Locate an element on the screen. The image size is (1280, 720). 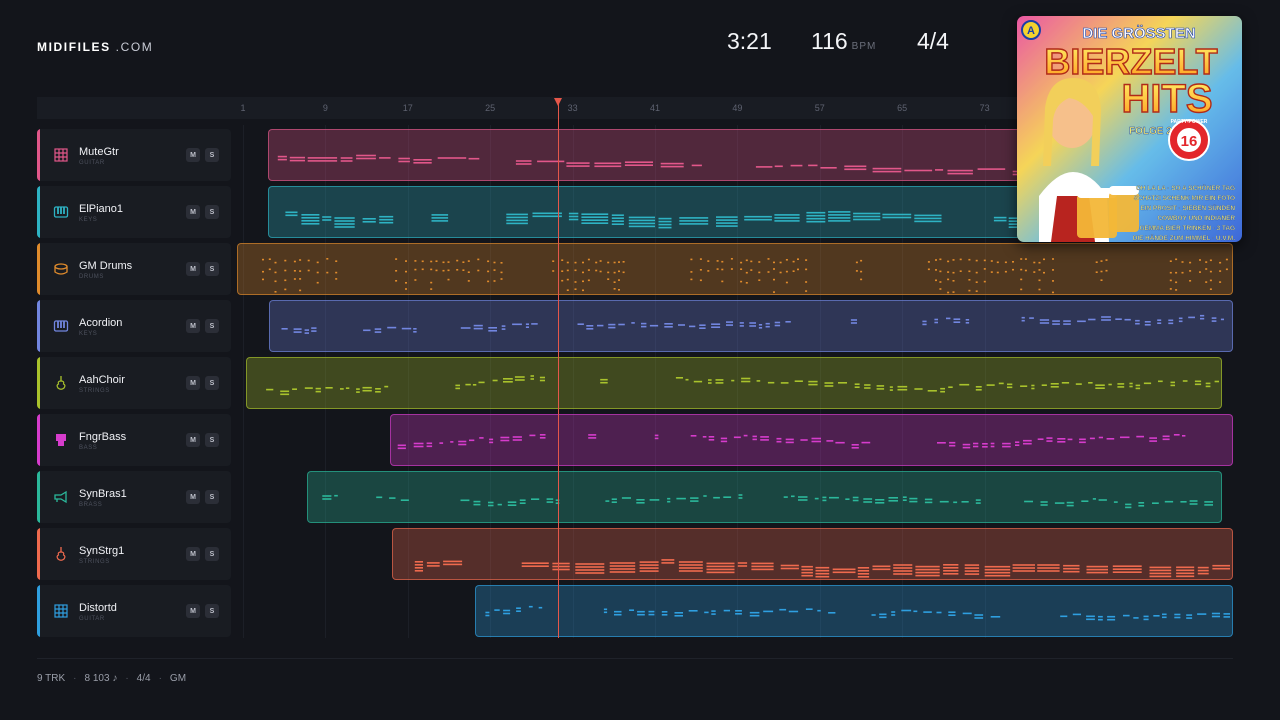
cover-title-line2: BIERZELT is located at coordinates (1130, 61).